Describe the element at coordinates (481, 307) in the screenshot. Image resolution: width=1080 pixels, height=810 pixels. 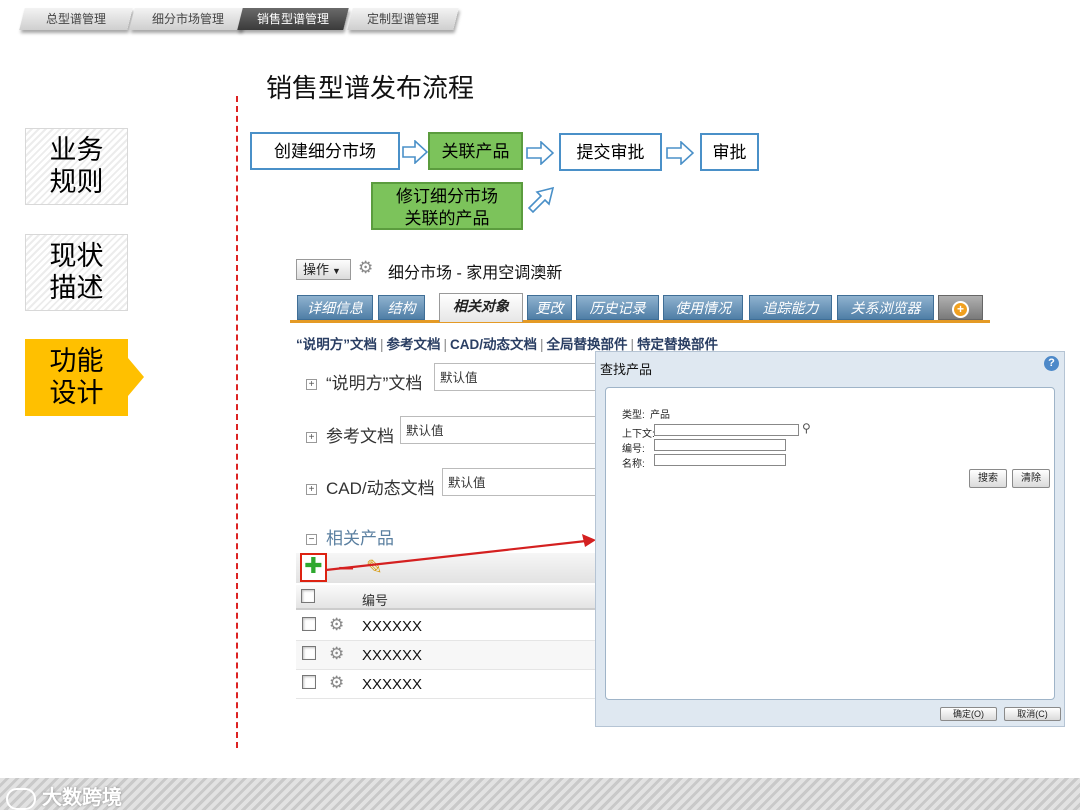
I see `tab-related-objects: 相关对象` at that location.